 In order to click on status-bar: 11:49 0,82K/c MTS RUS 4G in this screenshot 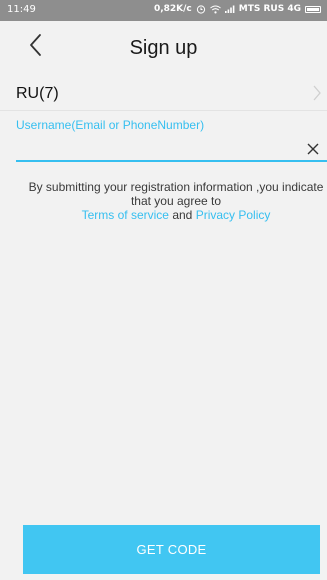, I will do `click(163, 10)`.